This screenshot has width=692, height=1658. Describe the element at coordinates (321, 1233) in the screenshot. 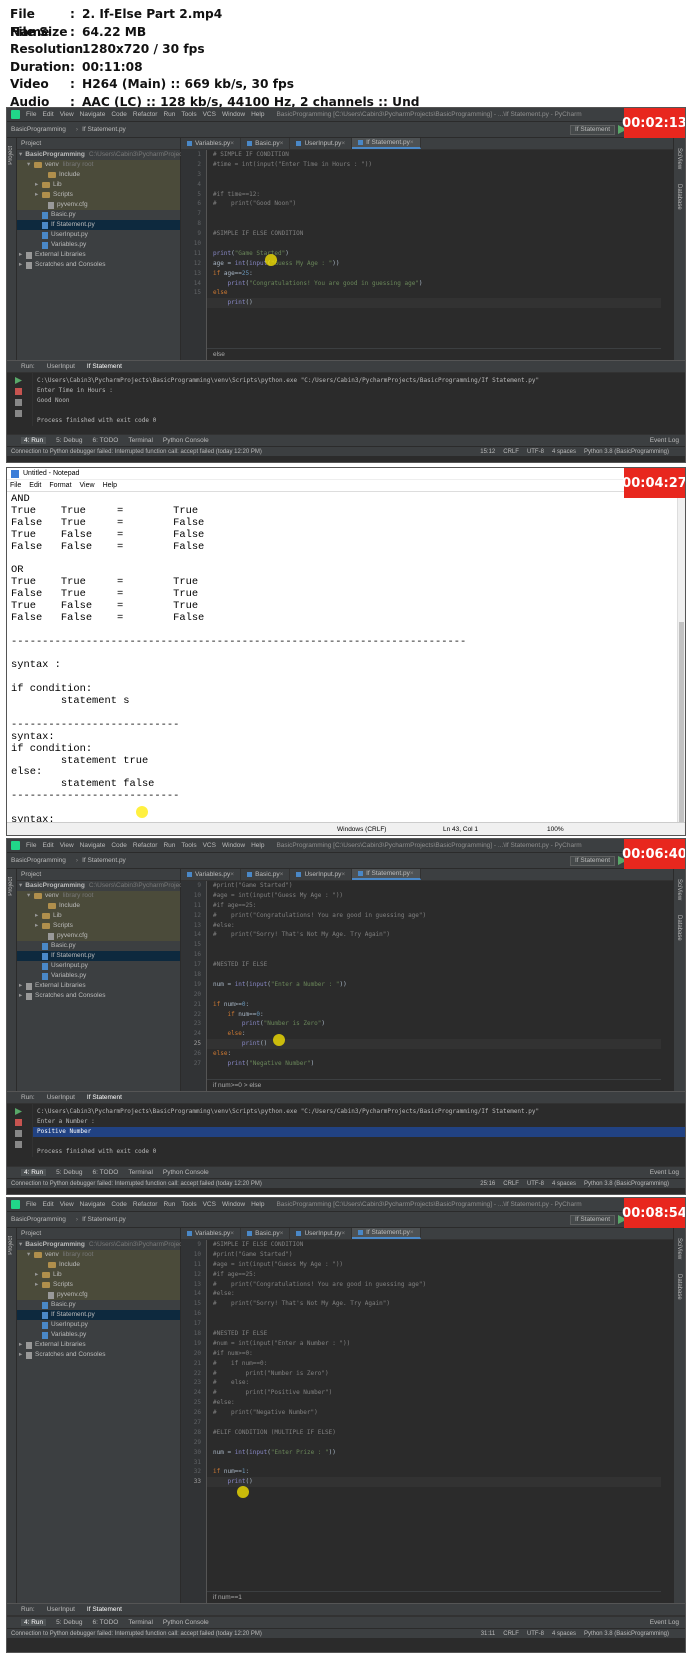

I see `tab-userinput-py: UserInput.py ×` at that location.